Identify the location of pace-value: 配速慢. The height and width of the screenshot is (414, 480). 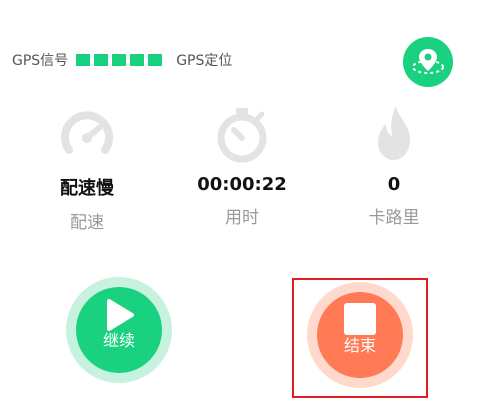
(87, 188).